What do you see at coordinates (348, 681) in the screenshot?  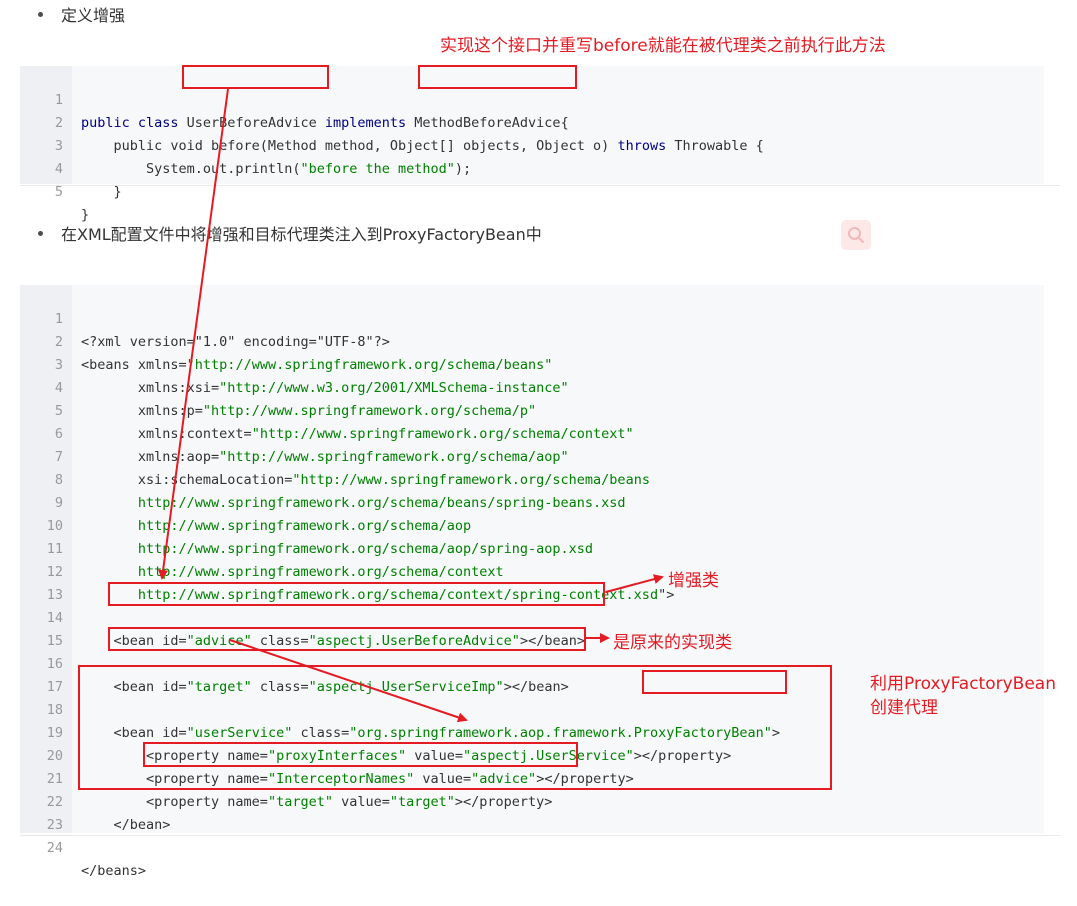 I see `arrow-target-to-interceptor` at bounding box center [348, 681].